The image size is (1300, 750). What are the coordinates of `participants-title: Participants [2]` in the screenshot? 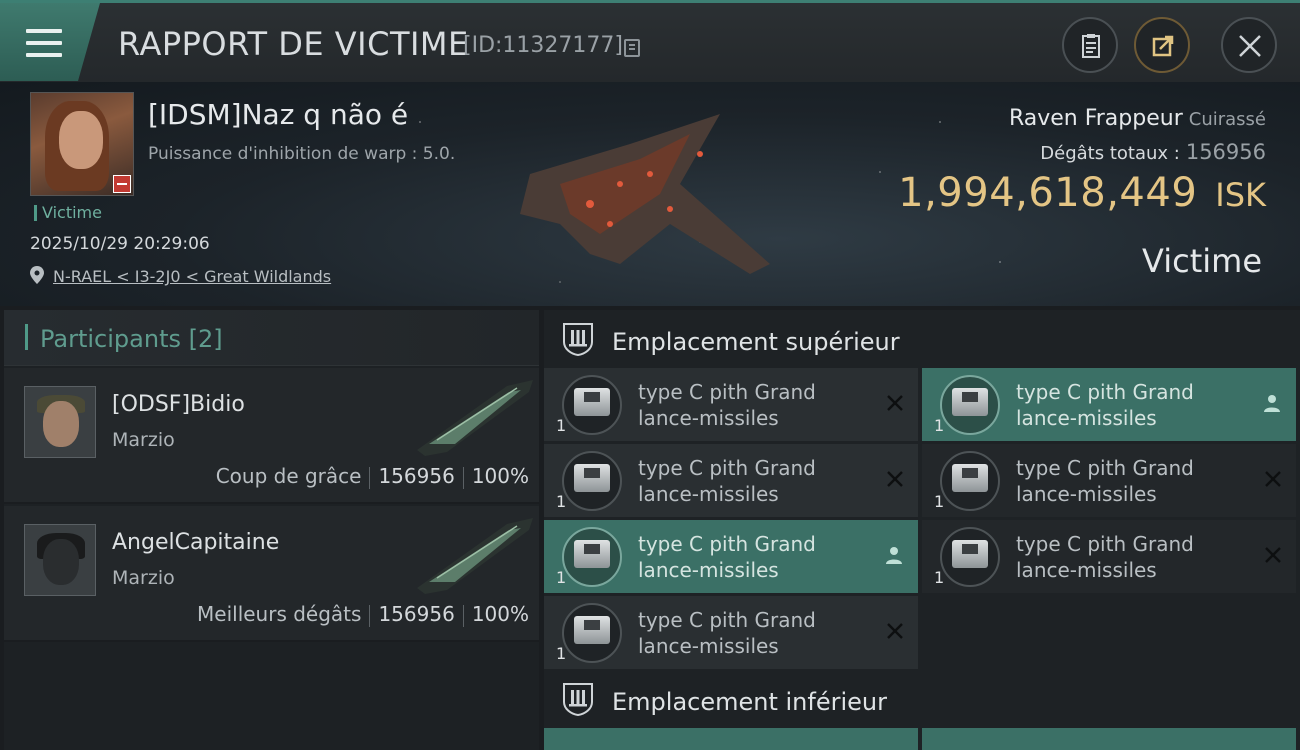 It's located at (131, 339).